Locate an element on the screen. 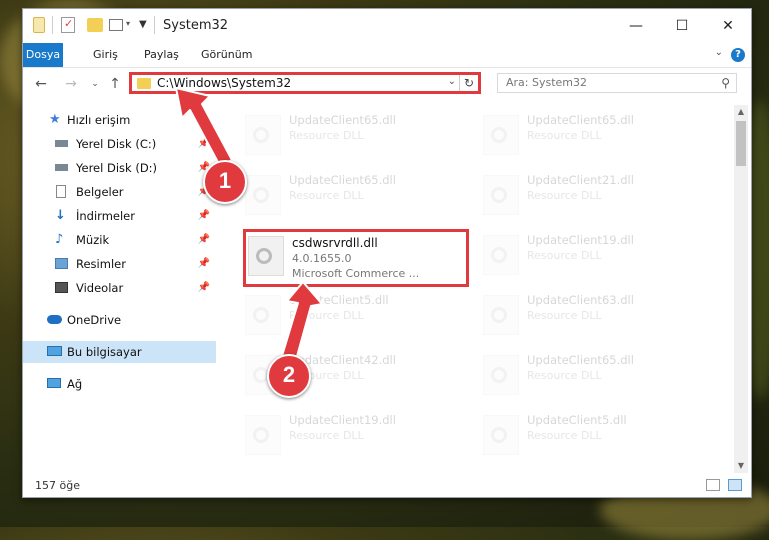 The image size is (769, 540). step-badge-2: 2 is located at coordinates (289, 376).